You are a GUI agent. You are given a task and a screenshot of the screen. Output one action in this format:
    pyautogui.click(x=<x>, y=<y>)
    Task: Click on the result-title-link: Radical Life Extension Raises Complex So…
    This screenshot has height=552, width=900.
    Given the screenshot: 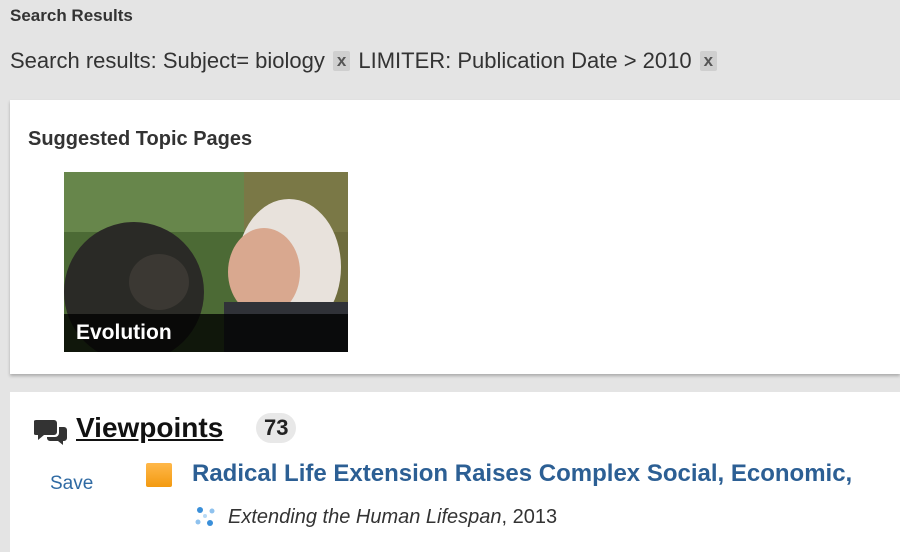 What is the action you would take?
    pyautogui.click(x=522, y=474)
    